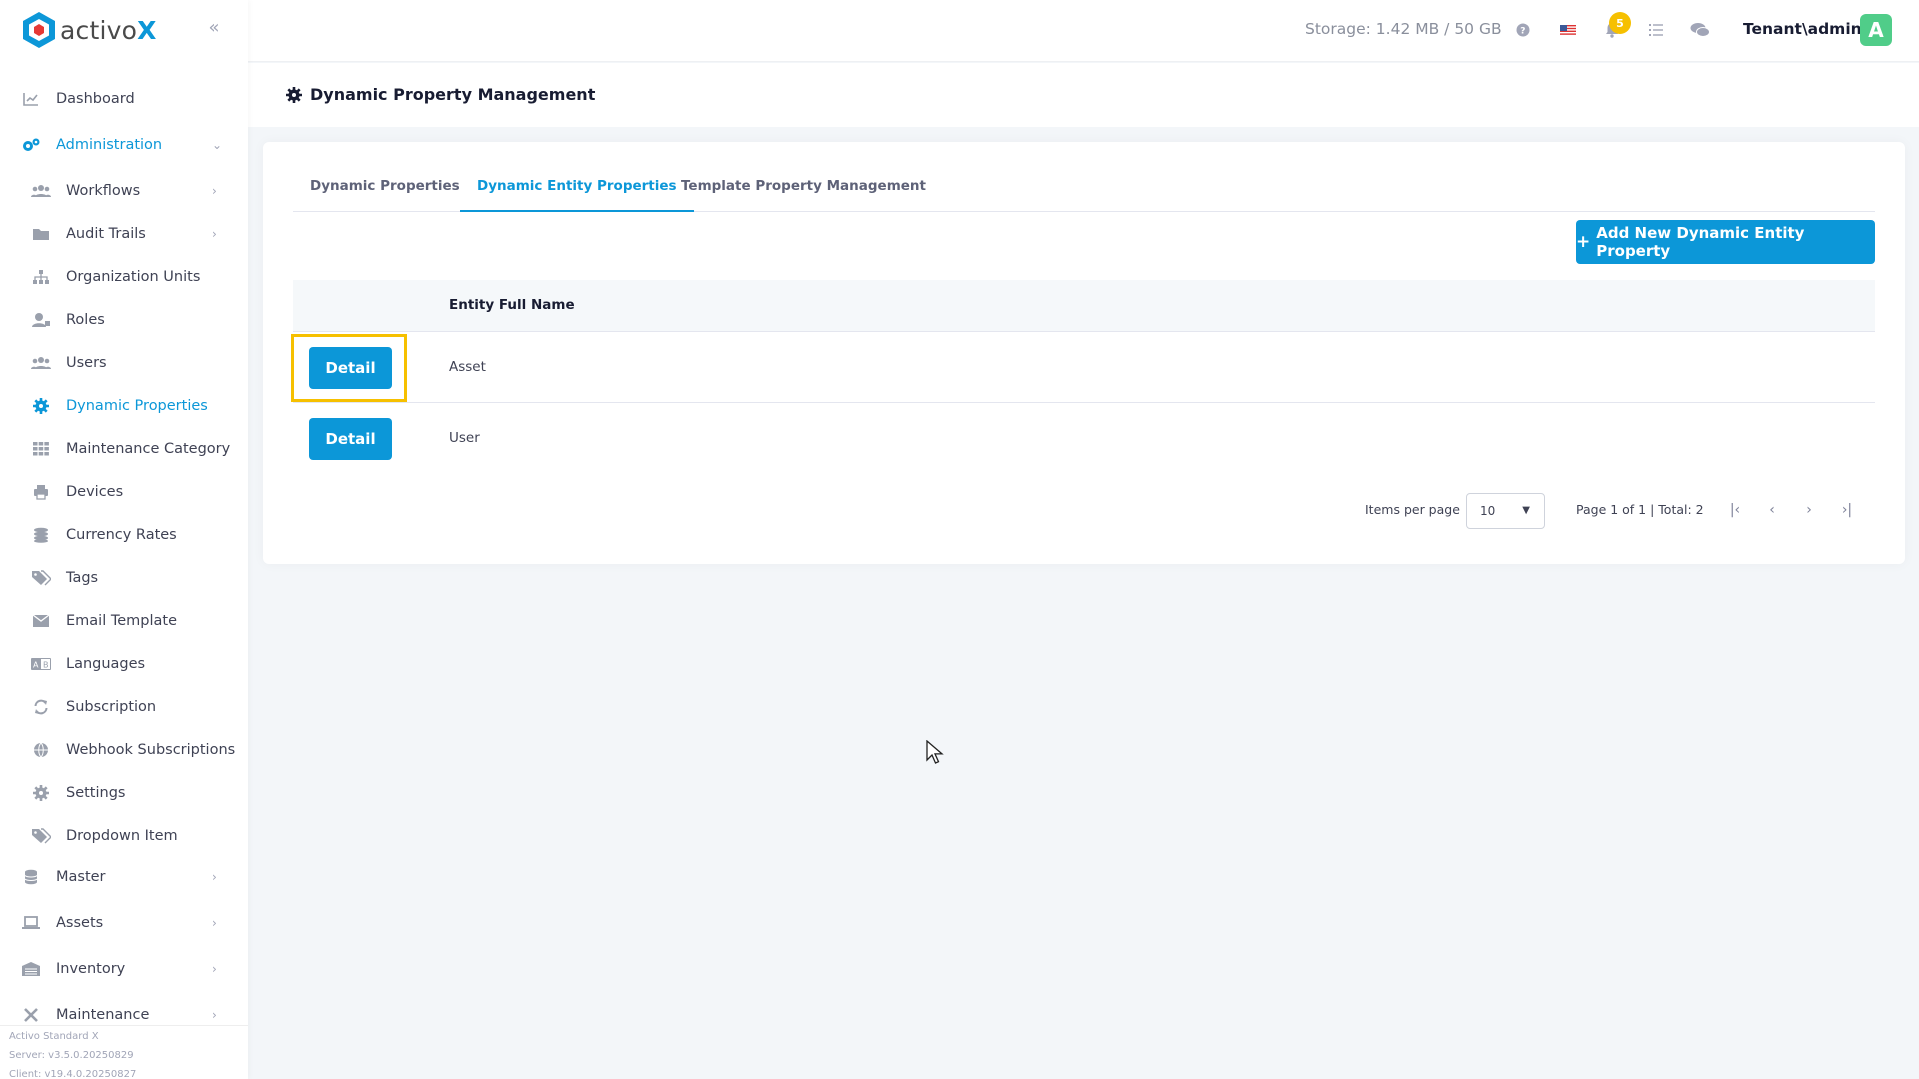  Describe the element at coordinates (1656, 30) in the screenshot. I see `tasks-list-icon` at that location.